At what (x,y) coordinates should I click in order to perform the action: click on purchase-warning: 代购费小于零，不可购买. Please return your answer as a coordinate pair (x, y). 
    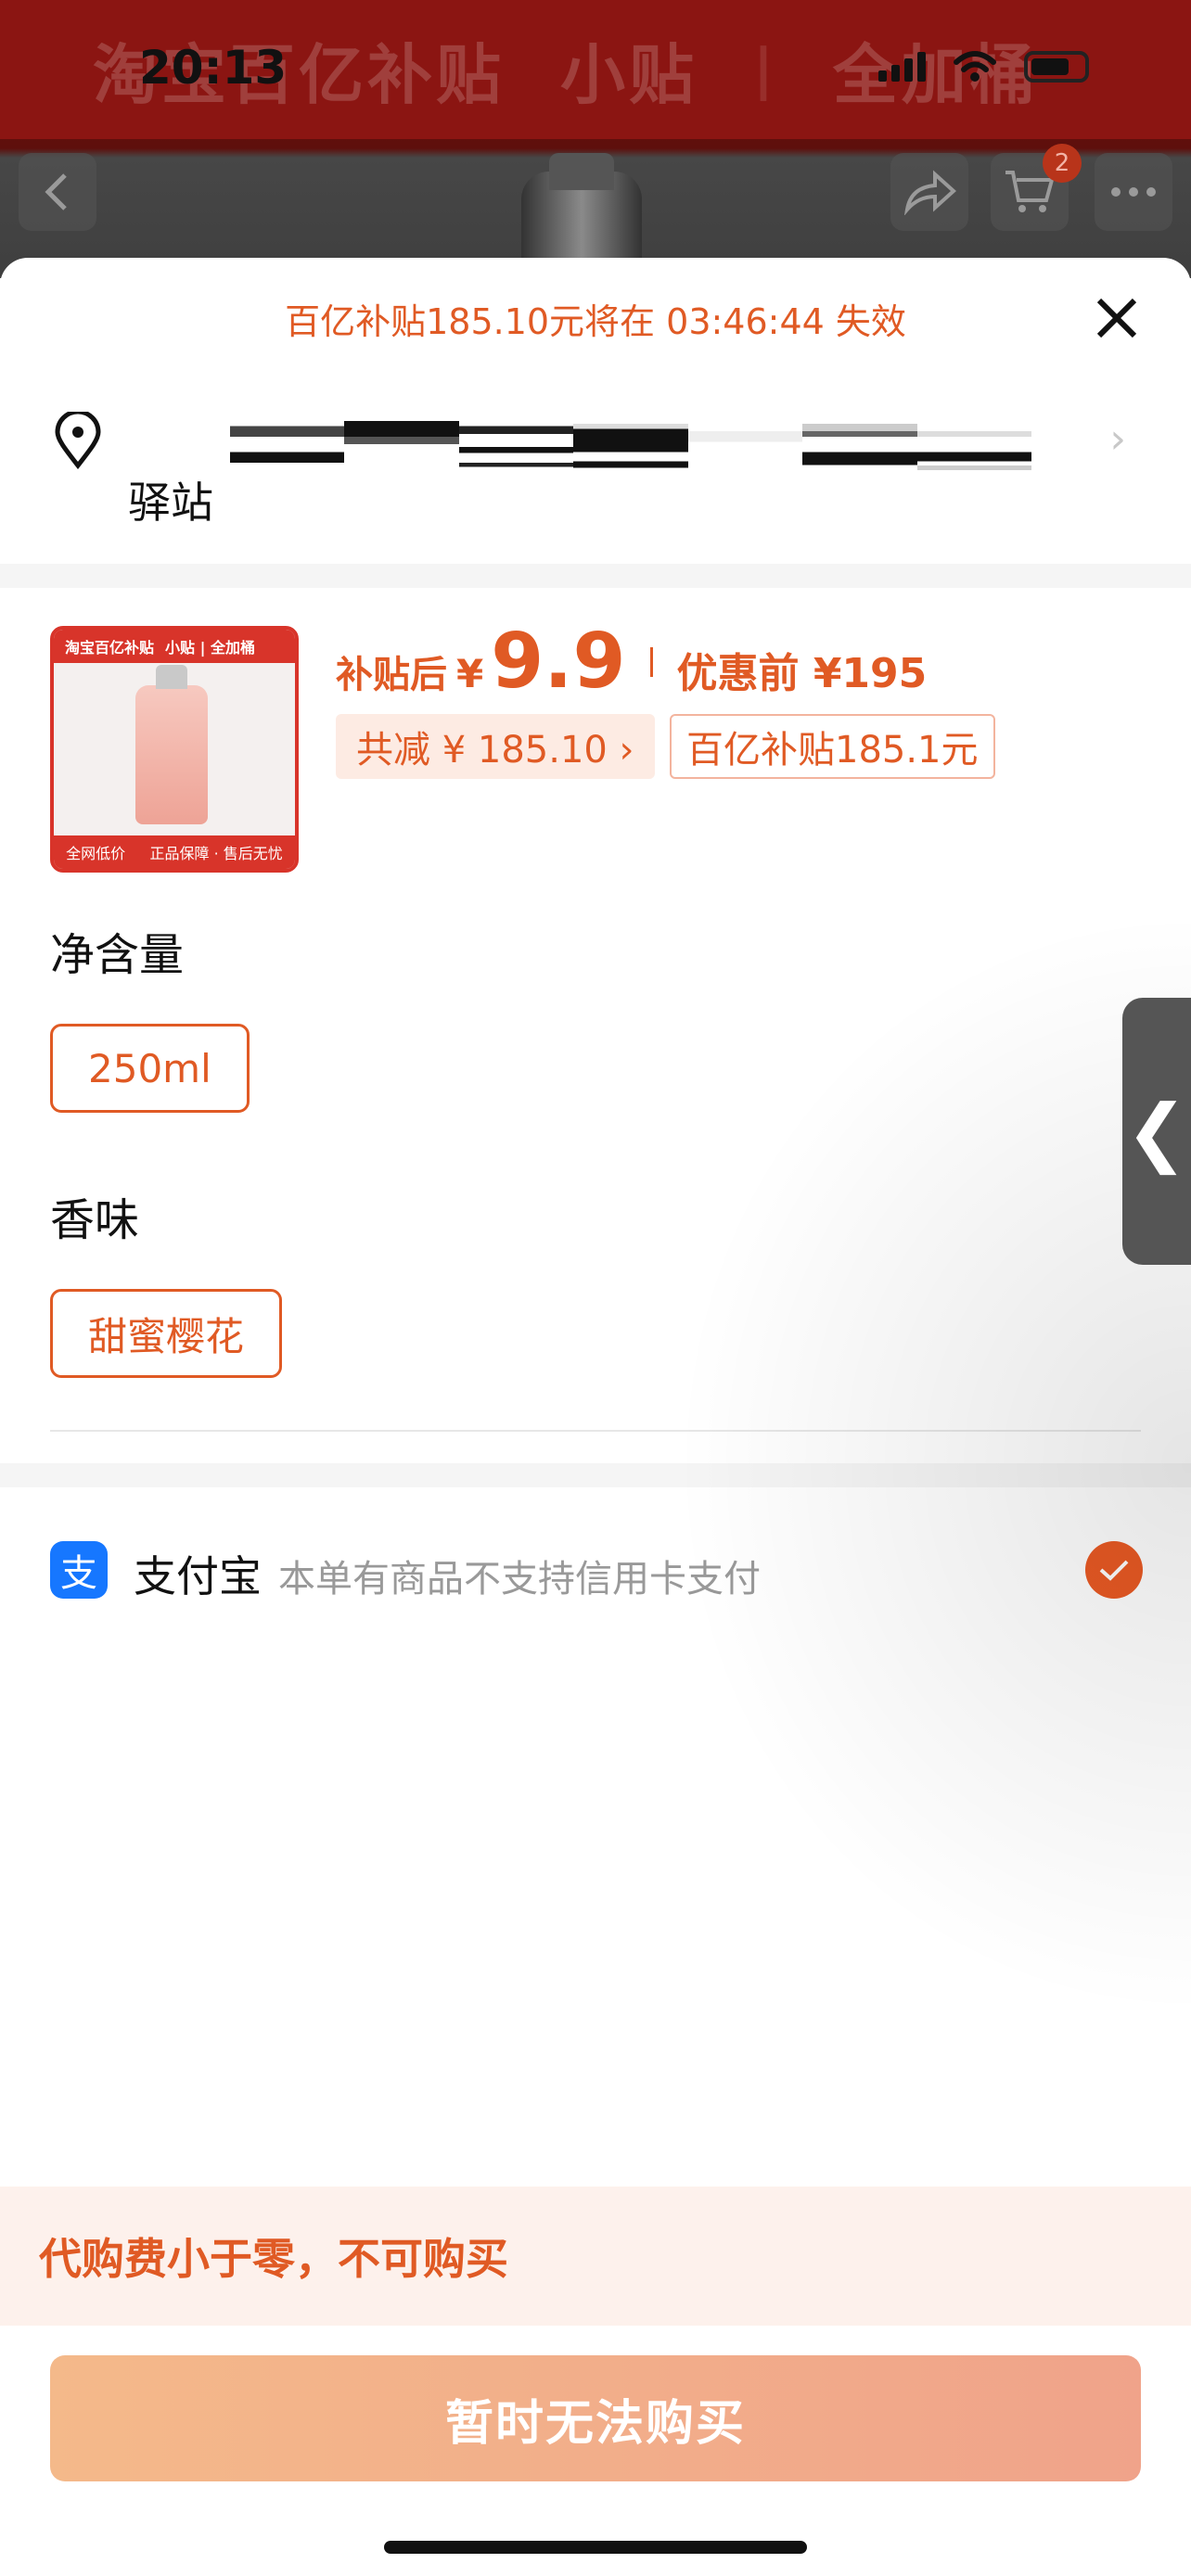
    Looking at the image, I should click on (595, 2257).